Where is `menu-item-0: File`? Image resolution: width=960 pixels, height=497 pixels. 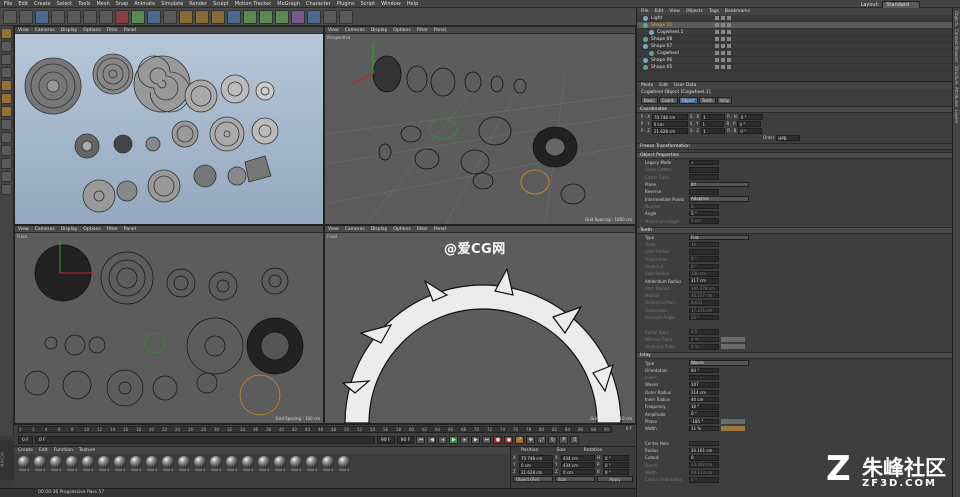
menu-item-0: File is located at coordinates (8, 4).